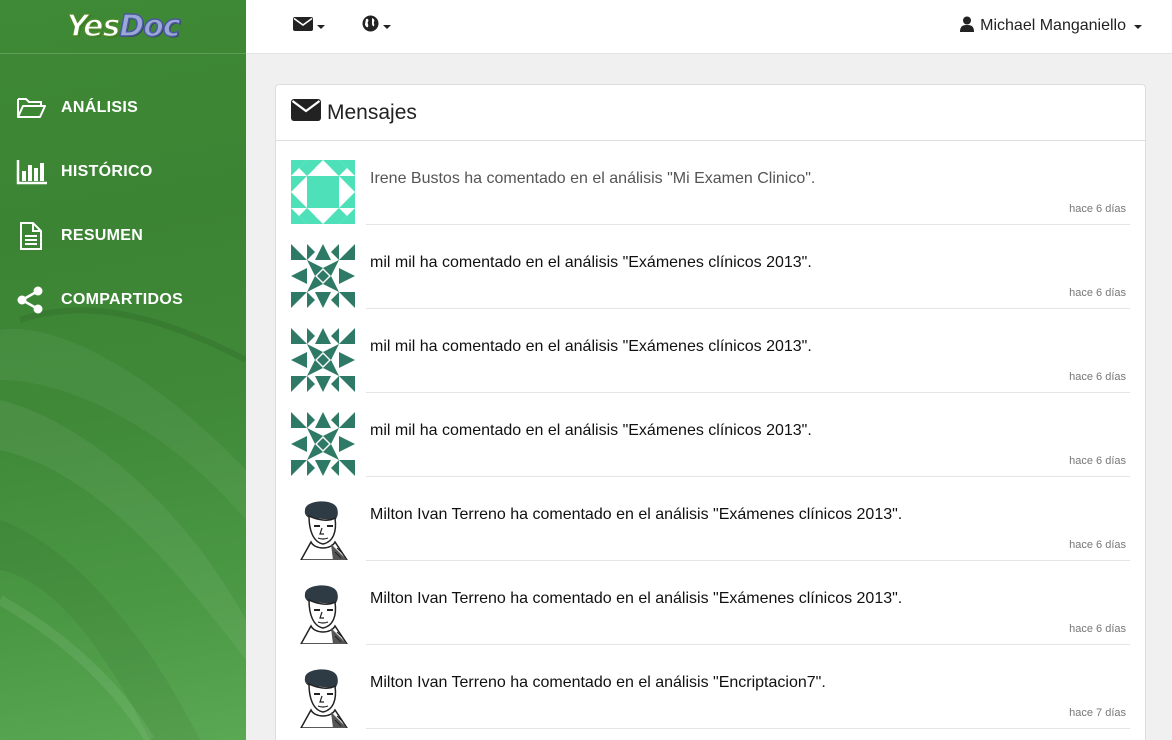  I want to click on sidebar-item-resumen: RESUMEN, so click(123, 236).